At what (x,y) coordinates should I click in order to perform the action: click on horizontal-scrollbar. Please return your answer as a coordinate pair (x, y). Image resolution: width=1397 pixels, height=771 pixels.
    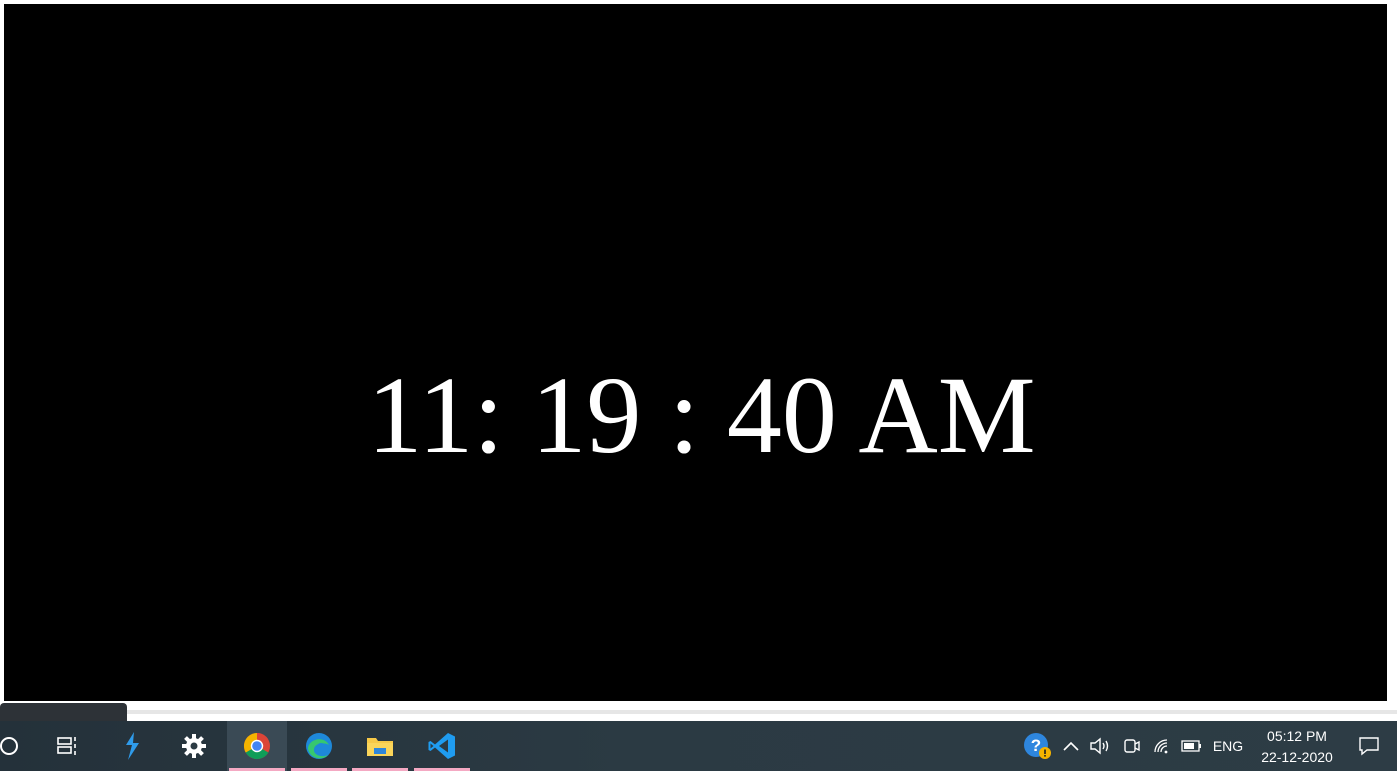
    Looking at the image, I should click on (698, 711).